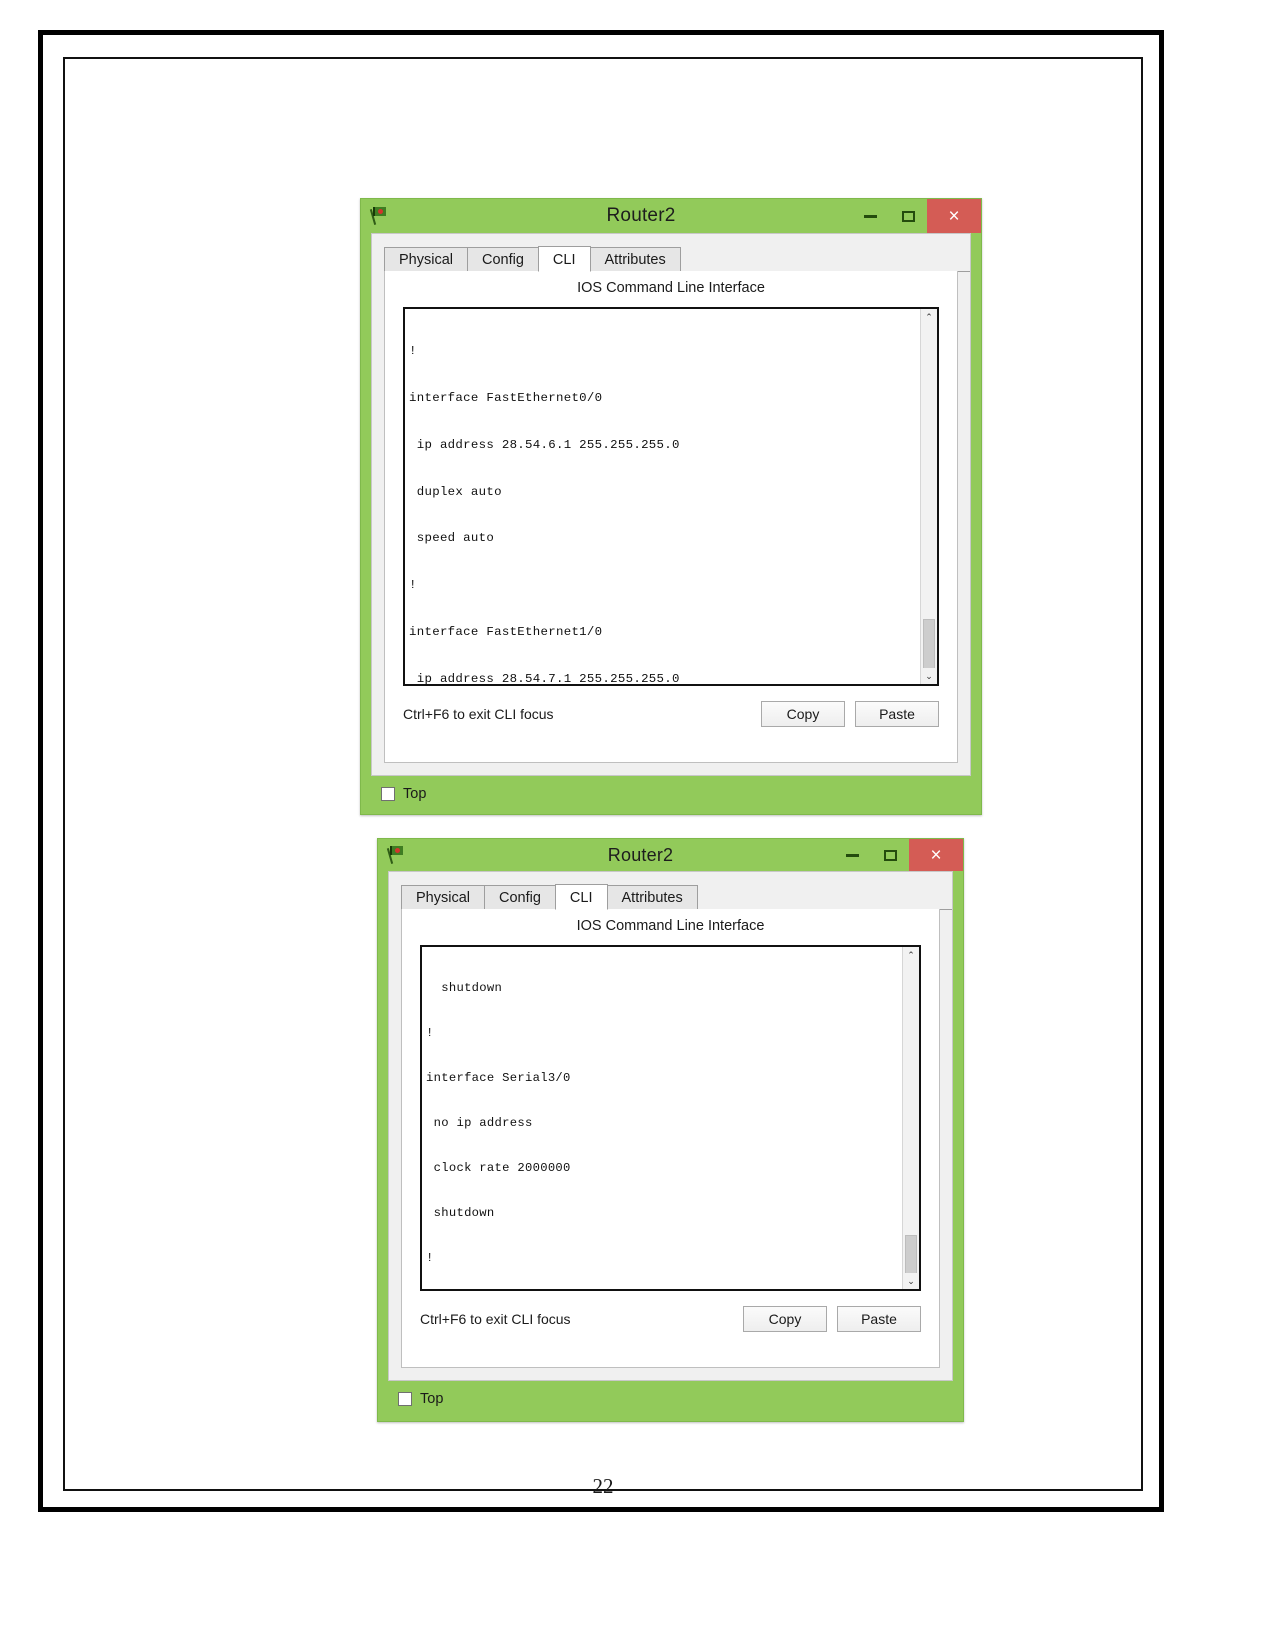 This screenshot has width=1275, height=1650. What do you see at coordinates (479, 1123) in the screenshot?
I see `terminal-line: no ip address` at bounding box center [479, 1123].